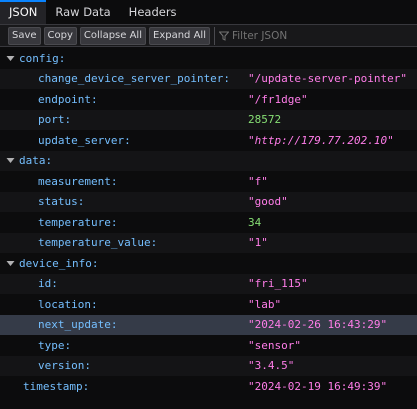 Image resolution: width=417 pixels, height=409 pixels. I want to click on tab-raw-data: Raw Data, so click(82, 12).